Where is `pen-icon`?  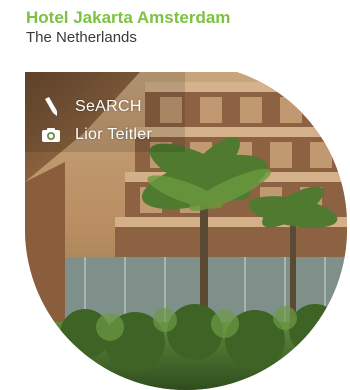
pen-icon is located at coordinates (51, 107).